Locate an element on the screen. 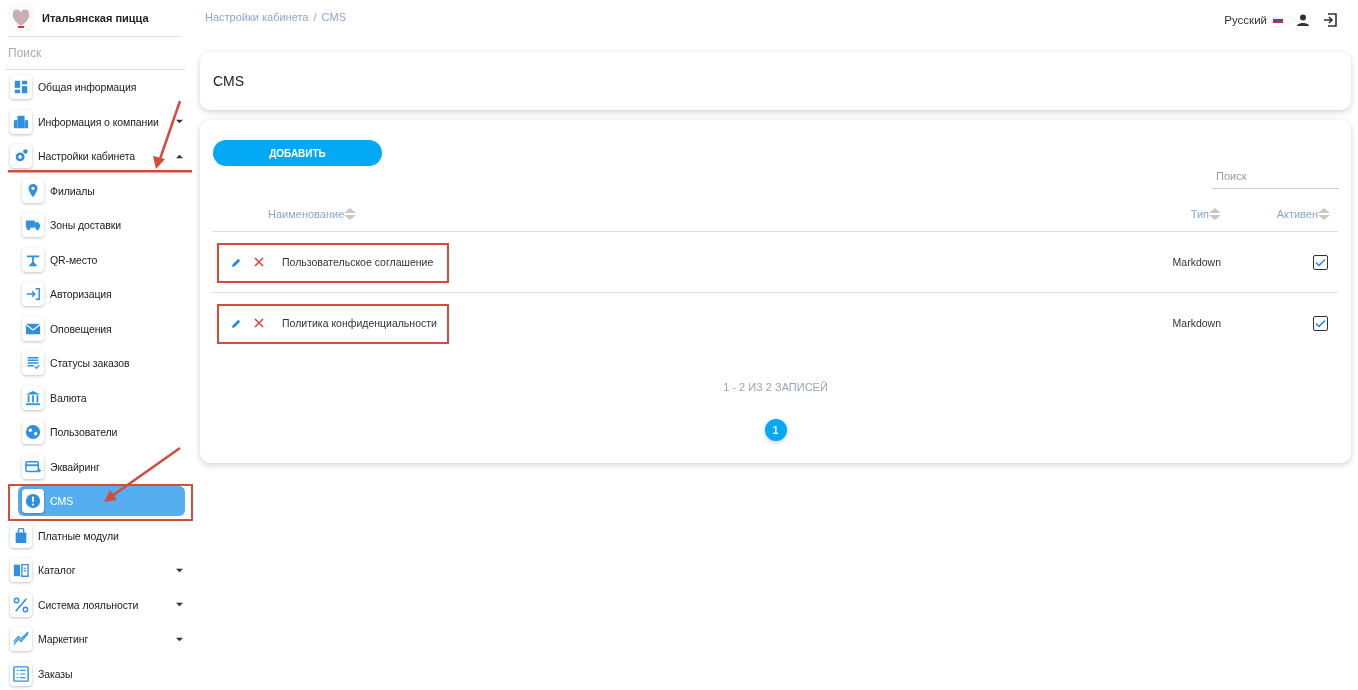  login-icon is located at coordinates (33, 294).